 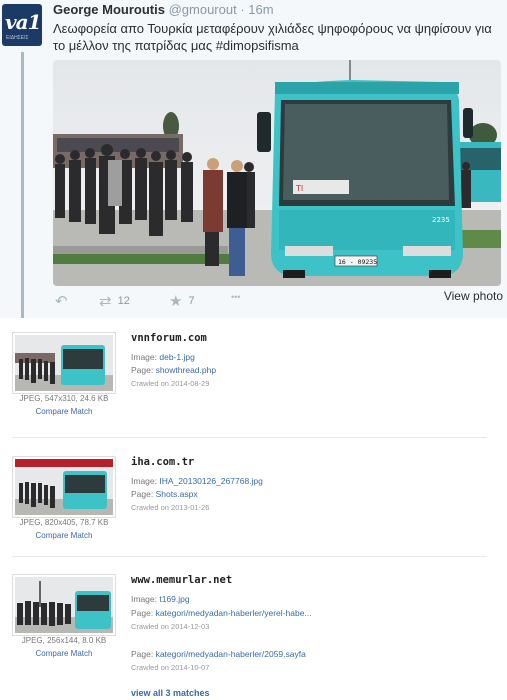 I want to click on bus-fleet-number: 2235, so click(x=441, y=220).